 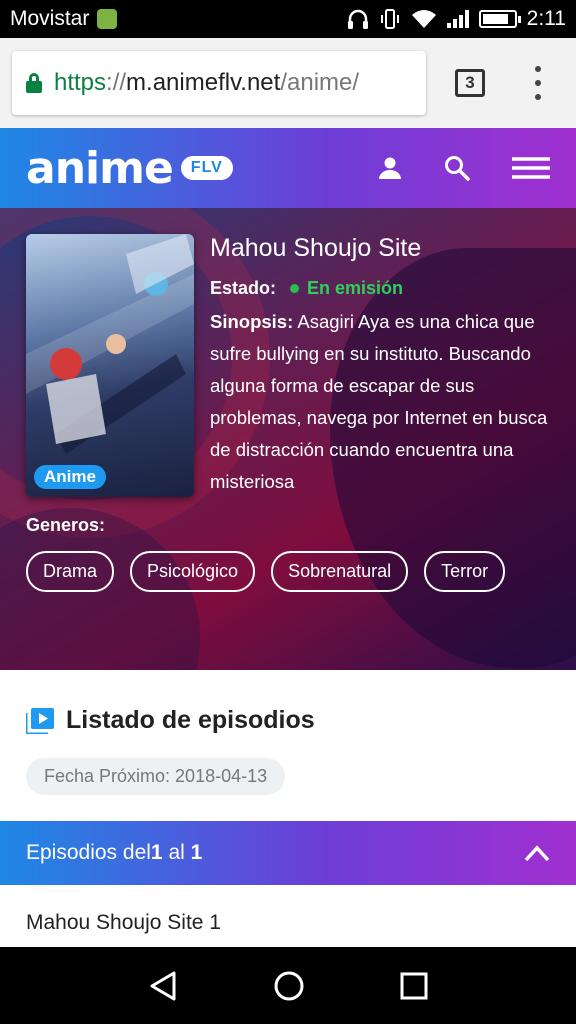 What do you see at coordinates (156, 776) in the screenshot?
I see `next-episode-date: Fecha Próximo: 2018-04-13` at bounding box center [156, 776].